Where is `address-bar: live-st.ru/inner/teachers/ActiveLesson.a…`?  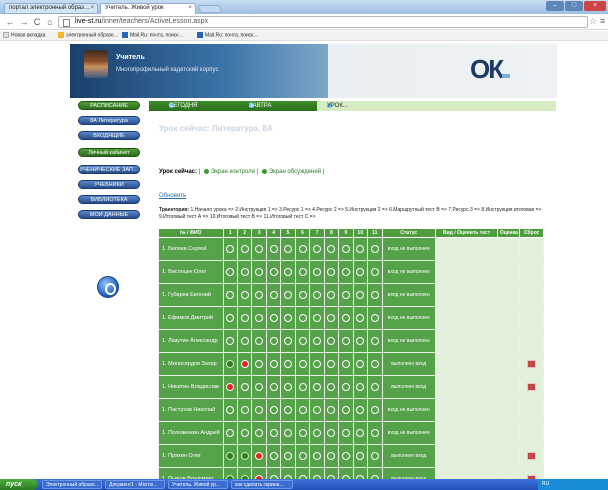
address-bar: live-st.ru/inner/teachers/ActiveLesson.a… is located at coordinates (323, 22).